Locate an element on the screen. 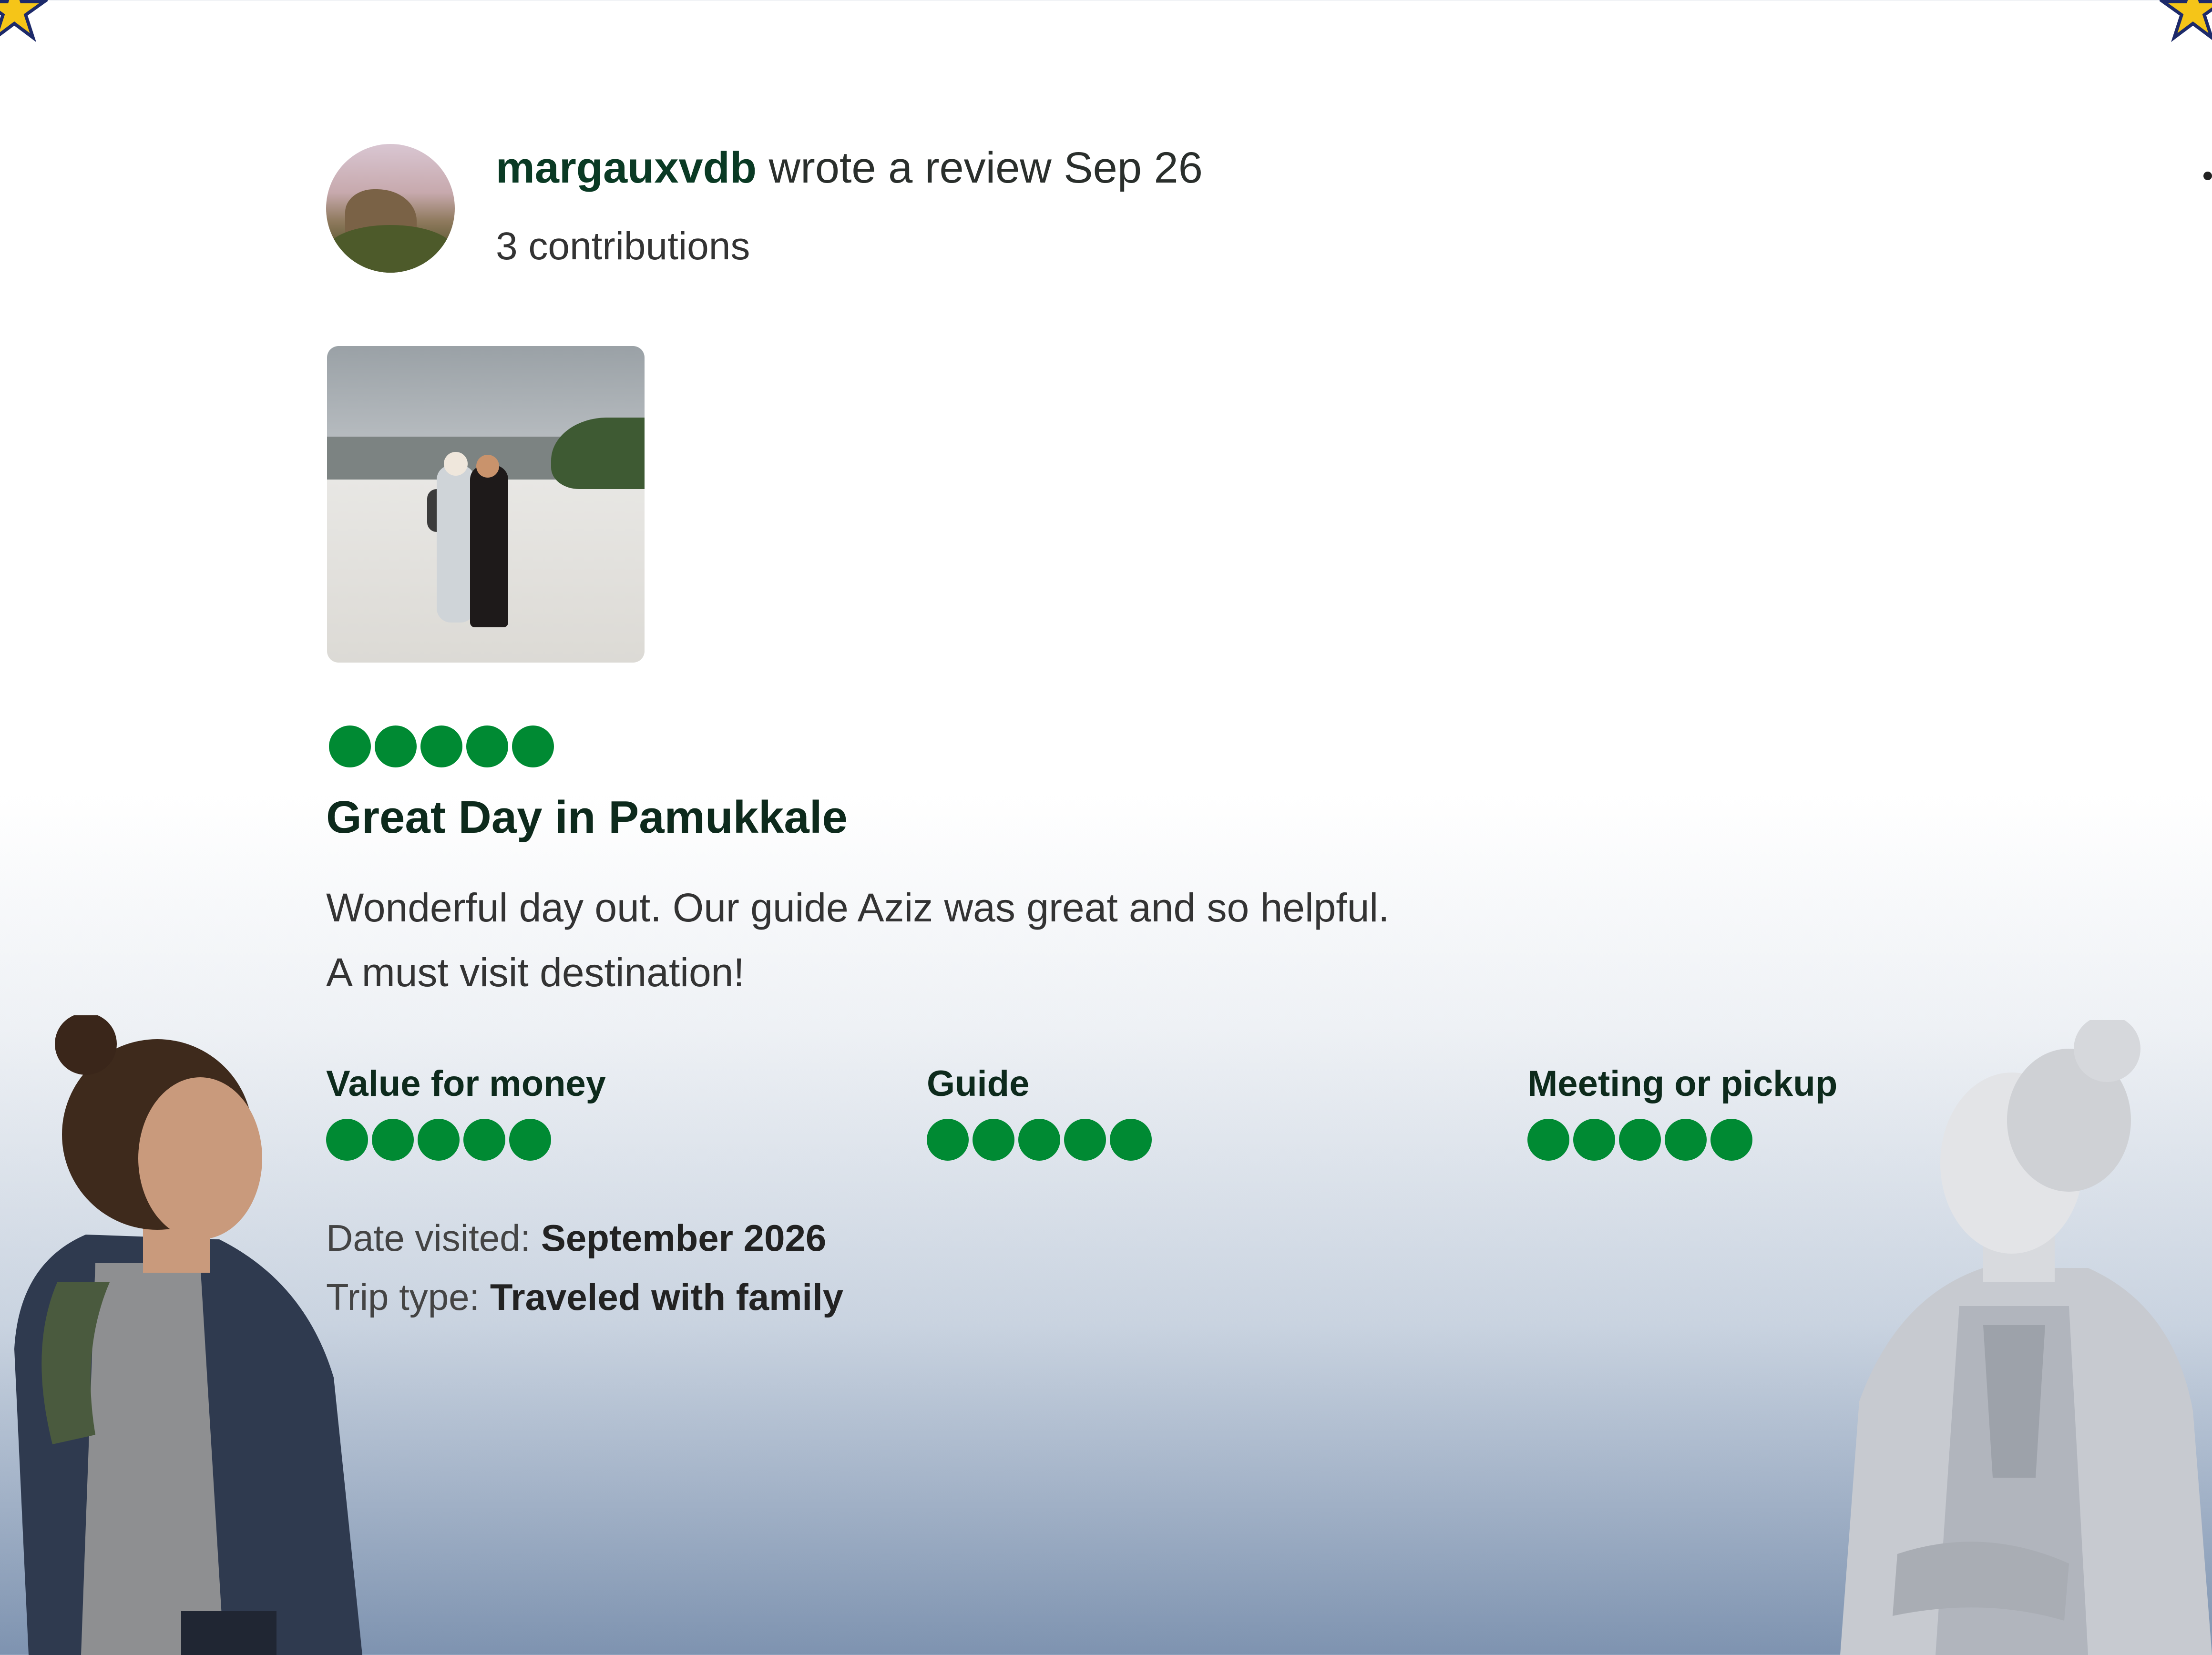 The width and height of the screenshot is (2212, 1655). subrating-label: Value for money is located at coordinates (466, 1083).